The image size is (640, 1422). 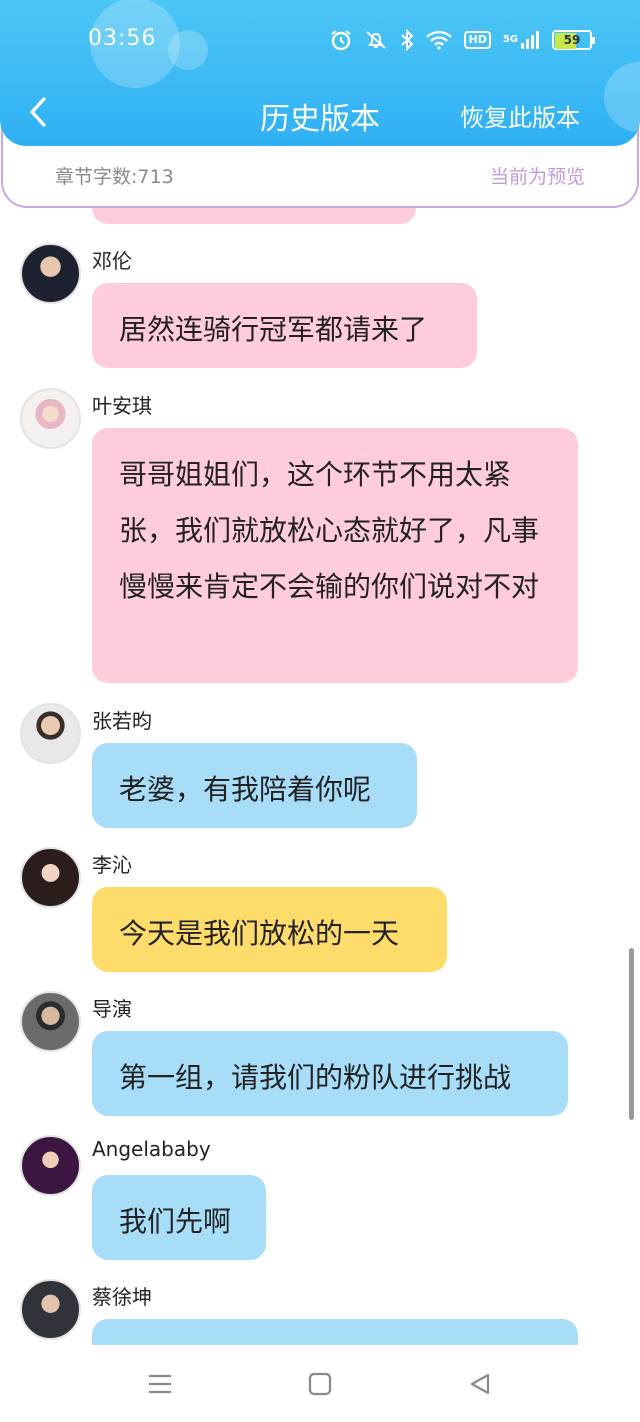 What do you see at coordinates (462, 40) in the screenshot?
I see `status-icons: HD 5G 59` at bounding box center [462, 40].